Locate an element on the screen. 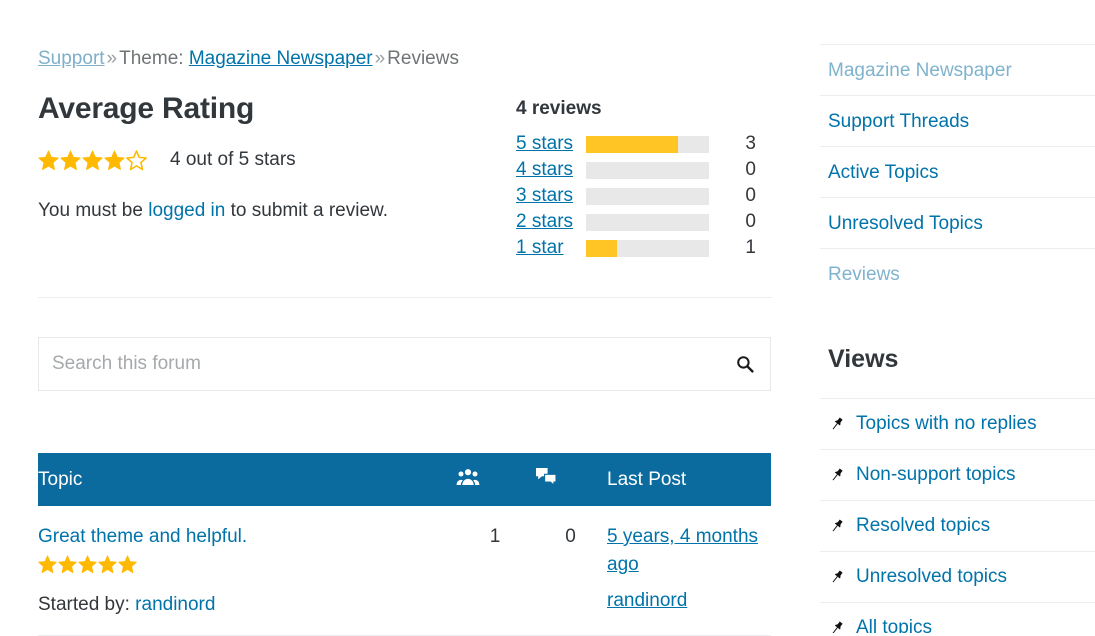  reviews-count-heading: 4 reviews is located at coordinates (559, 108).